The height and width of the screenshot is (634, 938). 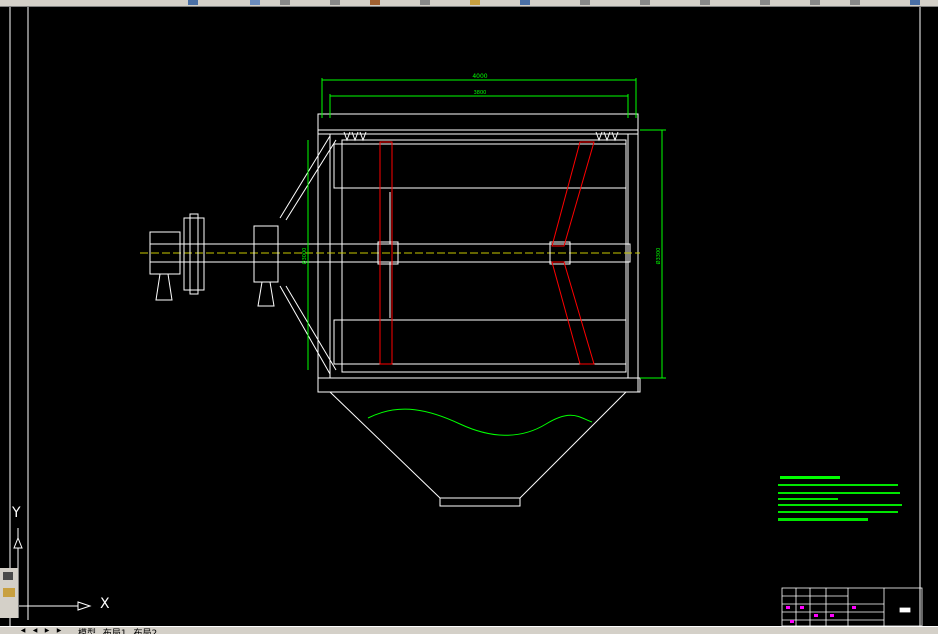 What do you see at coordinates (481, 136) in the screenshot?
I see `spray-nozzles` at bounding box center [481, 136].